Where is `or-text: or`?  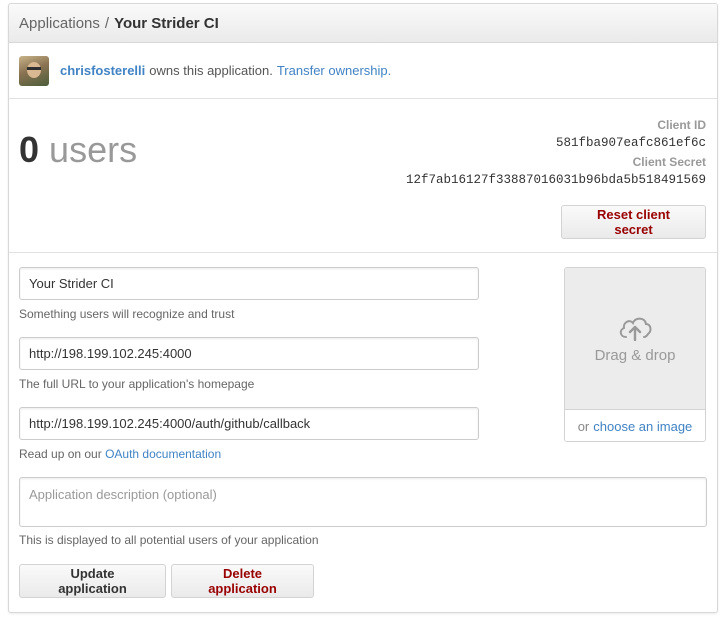
or-text: or is located at coordinates (583, 426).